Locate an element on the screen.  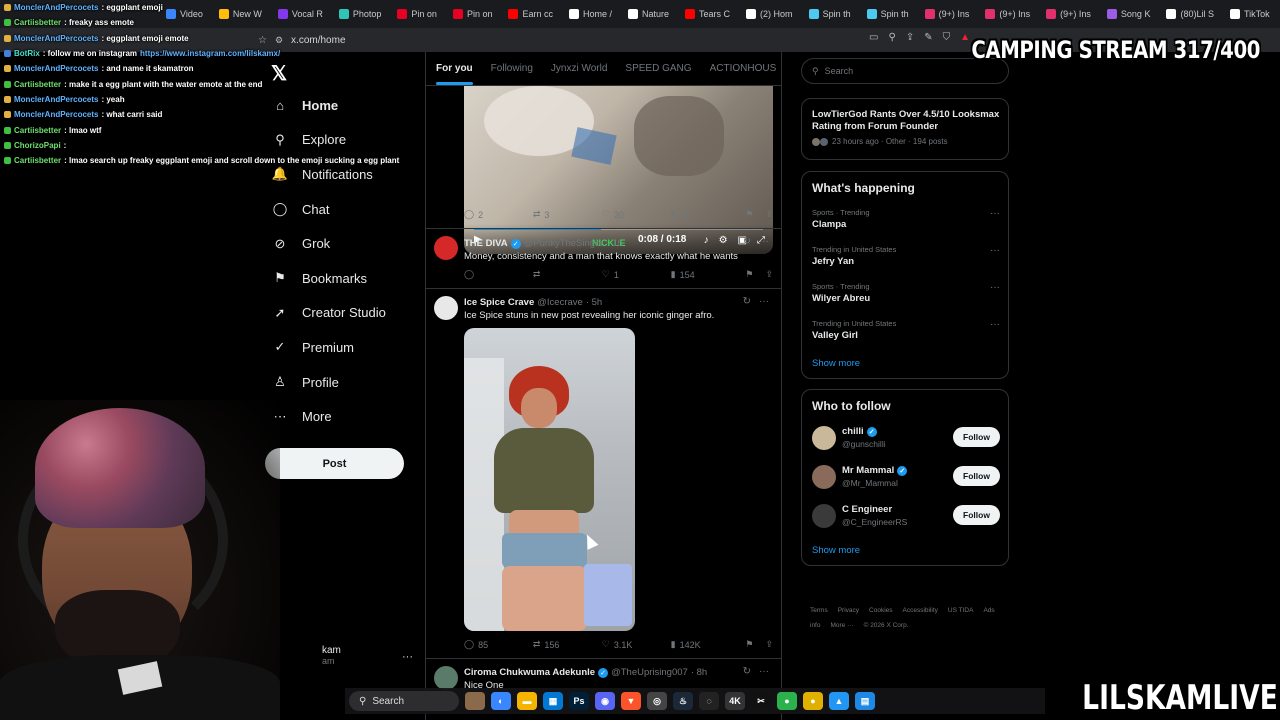
author-handle: @PunkyTheSinger is located at coordinates (564, 243).